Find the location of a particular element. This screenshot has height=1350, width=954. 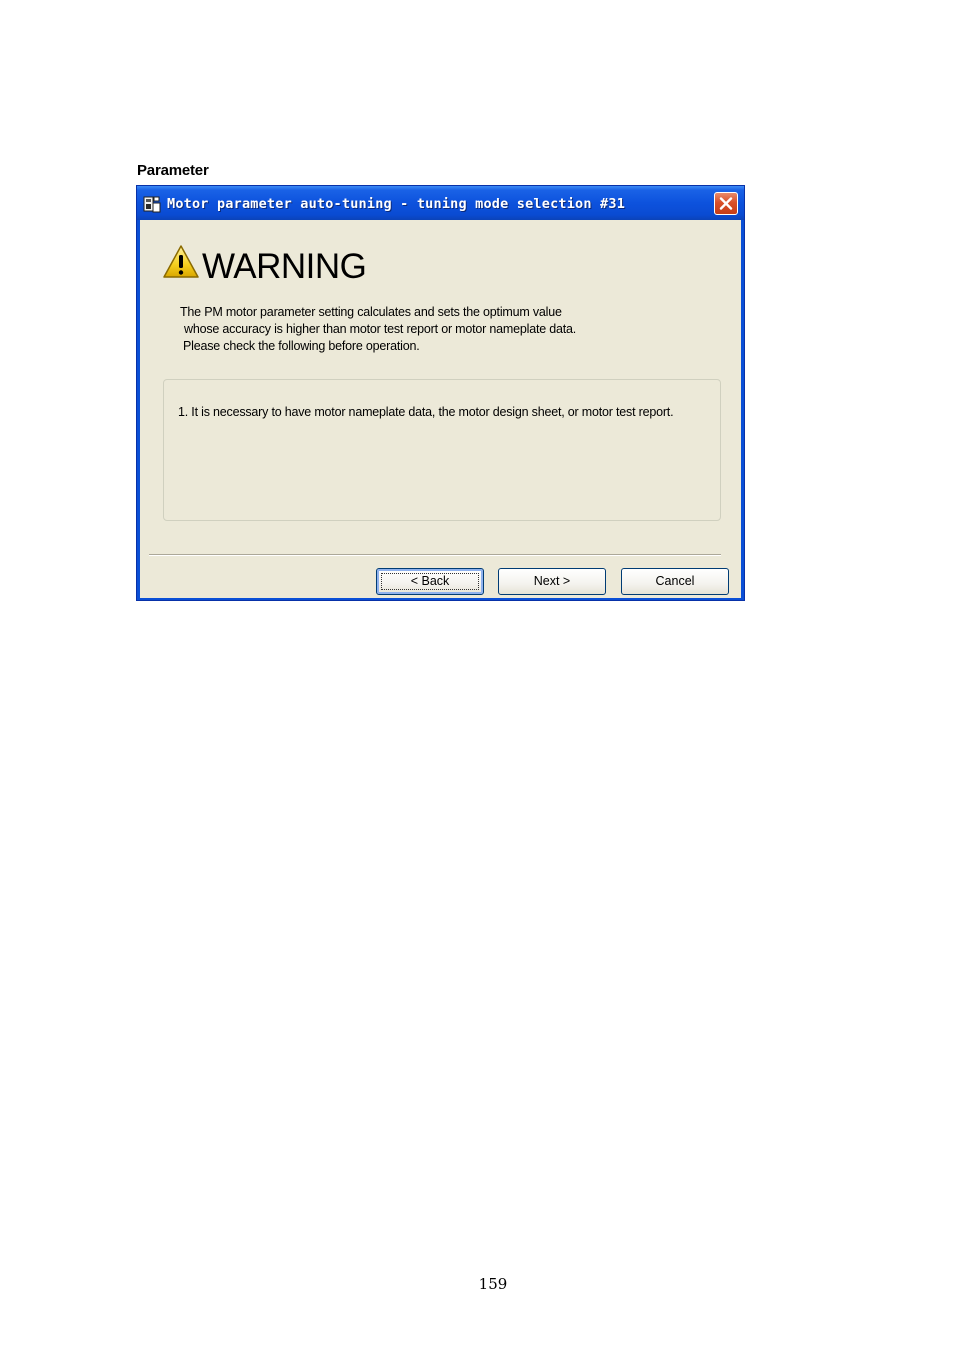

next-button-label: Next > is located at coordinates (552, 581).